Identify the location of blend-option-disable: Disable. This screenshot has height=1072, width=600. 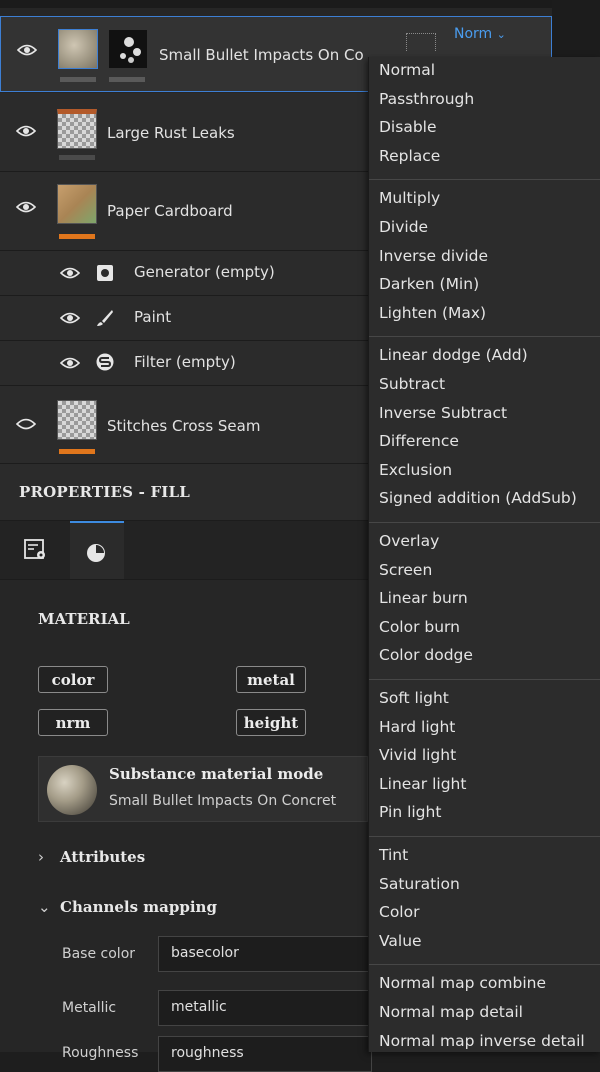
(408, 127).